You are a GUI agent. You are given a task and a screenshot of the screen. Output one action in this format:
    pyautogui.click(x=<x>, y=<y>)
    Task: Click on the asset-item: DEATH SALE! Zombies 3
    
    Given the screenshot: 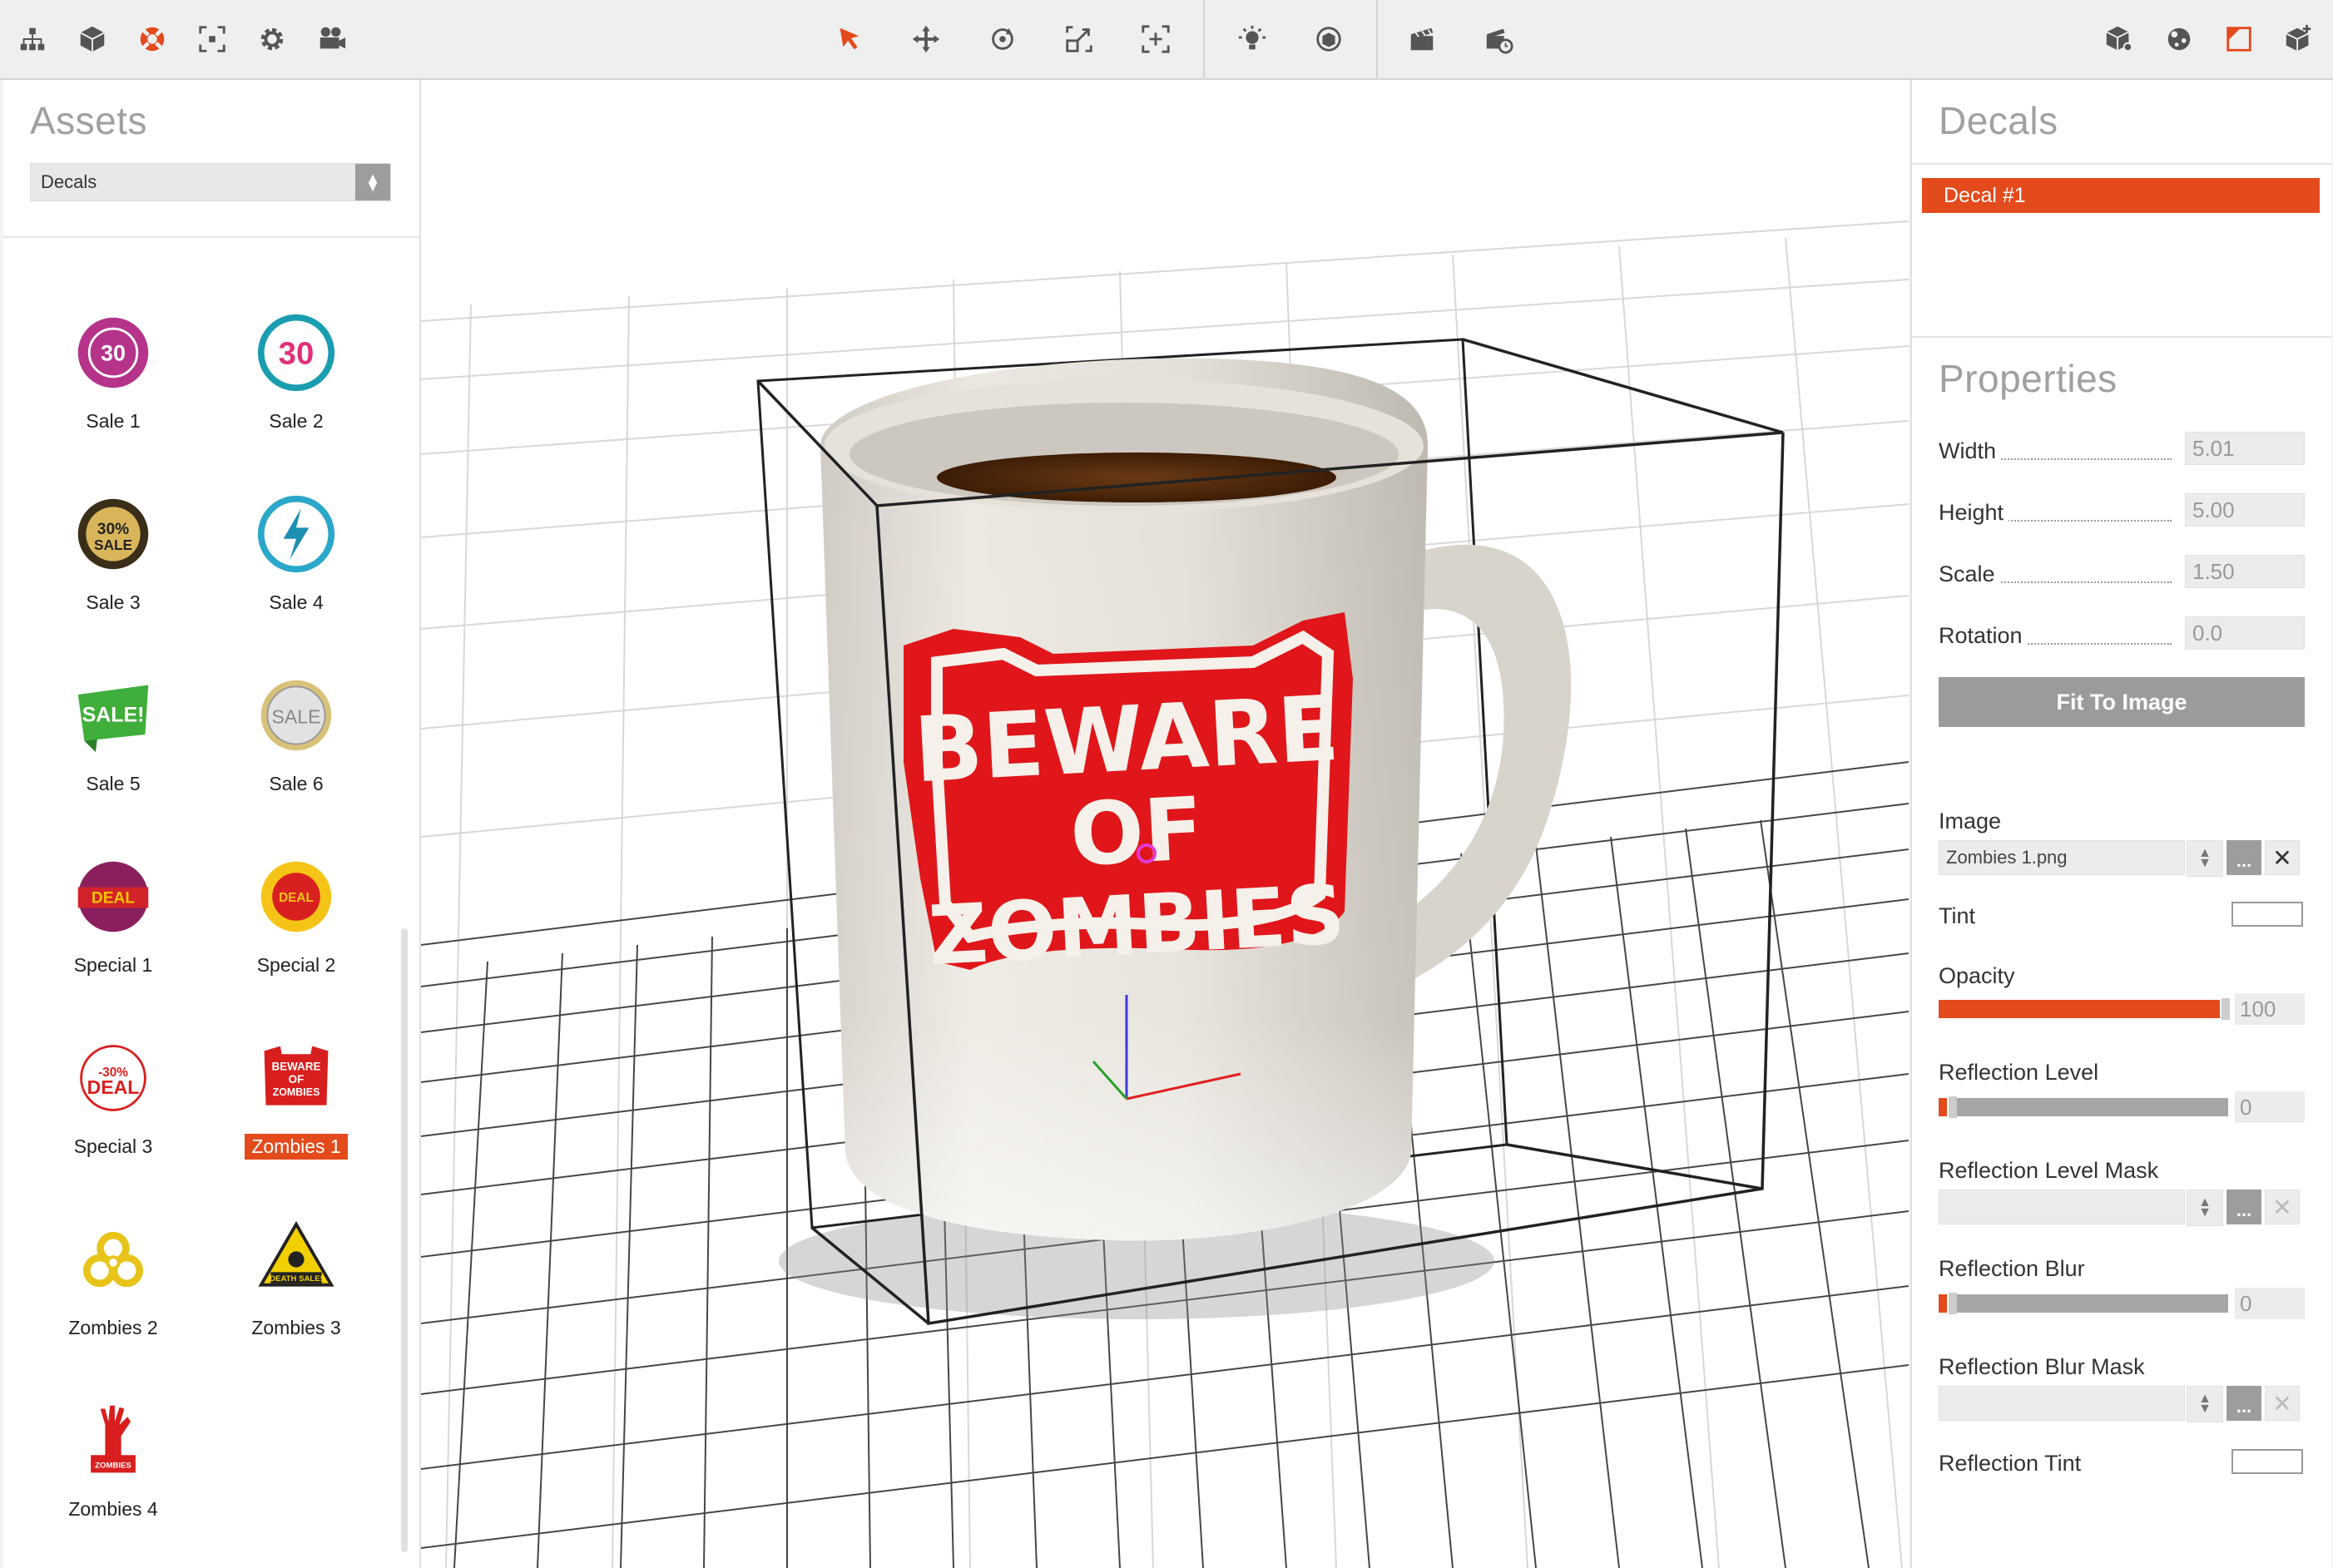 What is the action you would take?
    pyautogui.click(x=296, y=1286)
    